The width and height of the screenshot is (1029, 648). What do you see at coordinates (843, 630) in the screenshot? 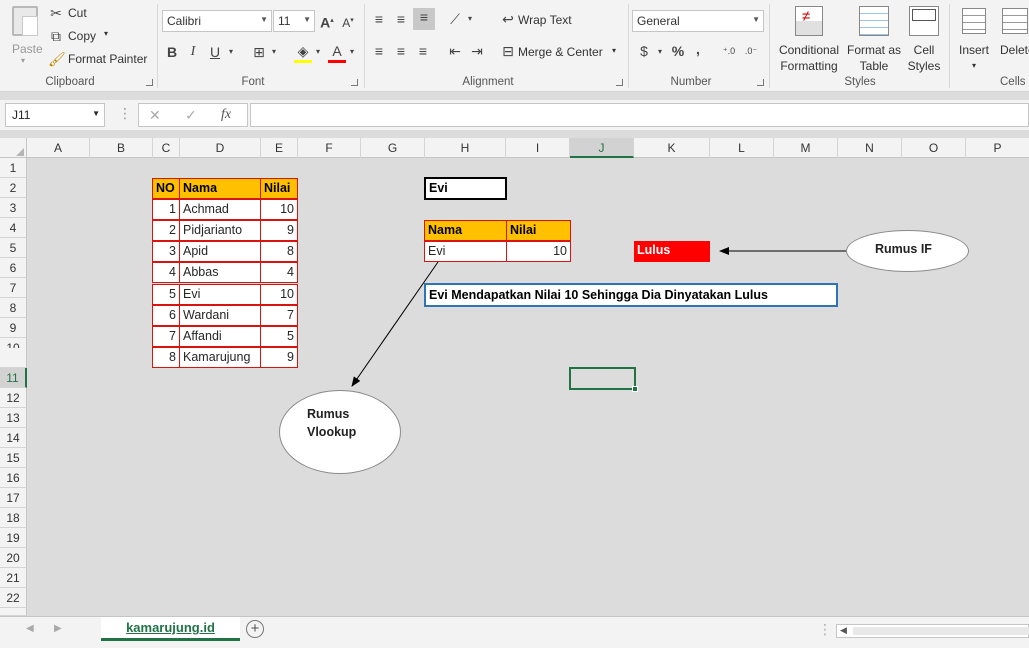
I see `scroll-left-arrow-icon: ◀` at bounding box center [843, 630].